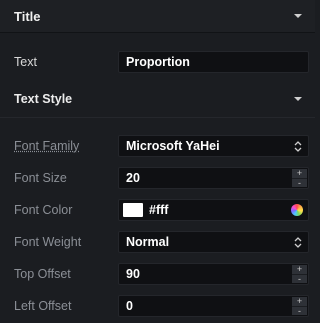 The width and height of the screenshot is (320, 323). I want to click on font-size-input: 20 + -, so click(213, 178).